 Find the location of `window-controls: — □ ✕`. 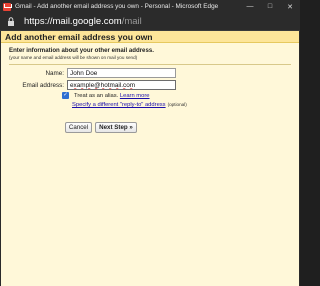

window-controls: — □ ✕ is located at coordinates (270, 6).